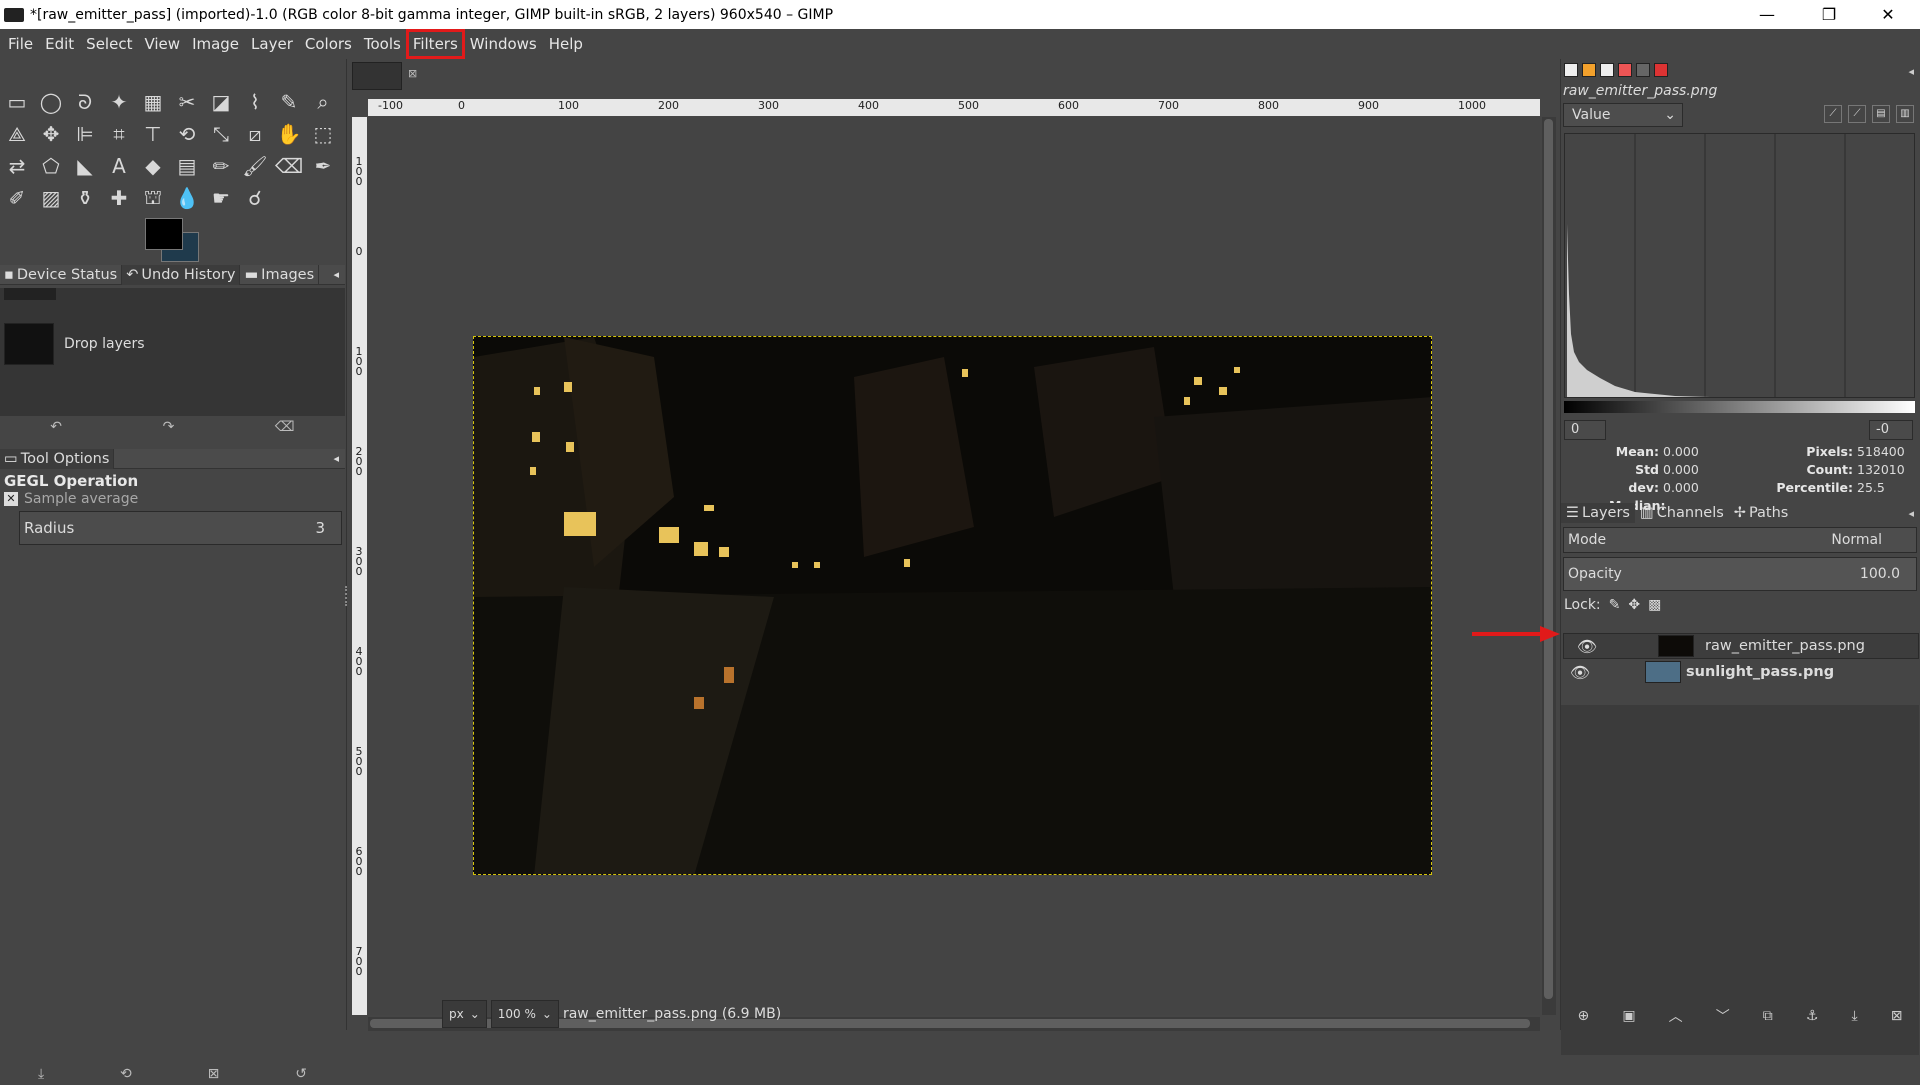 The height and width of the screenshot is (1085, 1920). I want to click on raise-layer-icon: ︿, so click(1676, 1016).